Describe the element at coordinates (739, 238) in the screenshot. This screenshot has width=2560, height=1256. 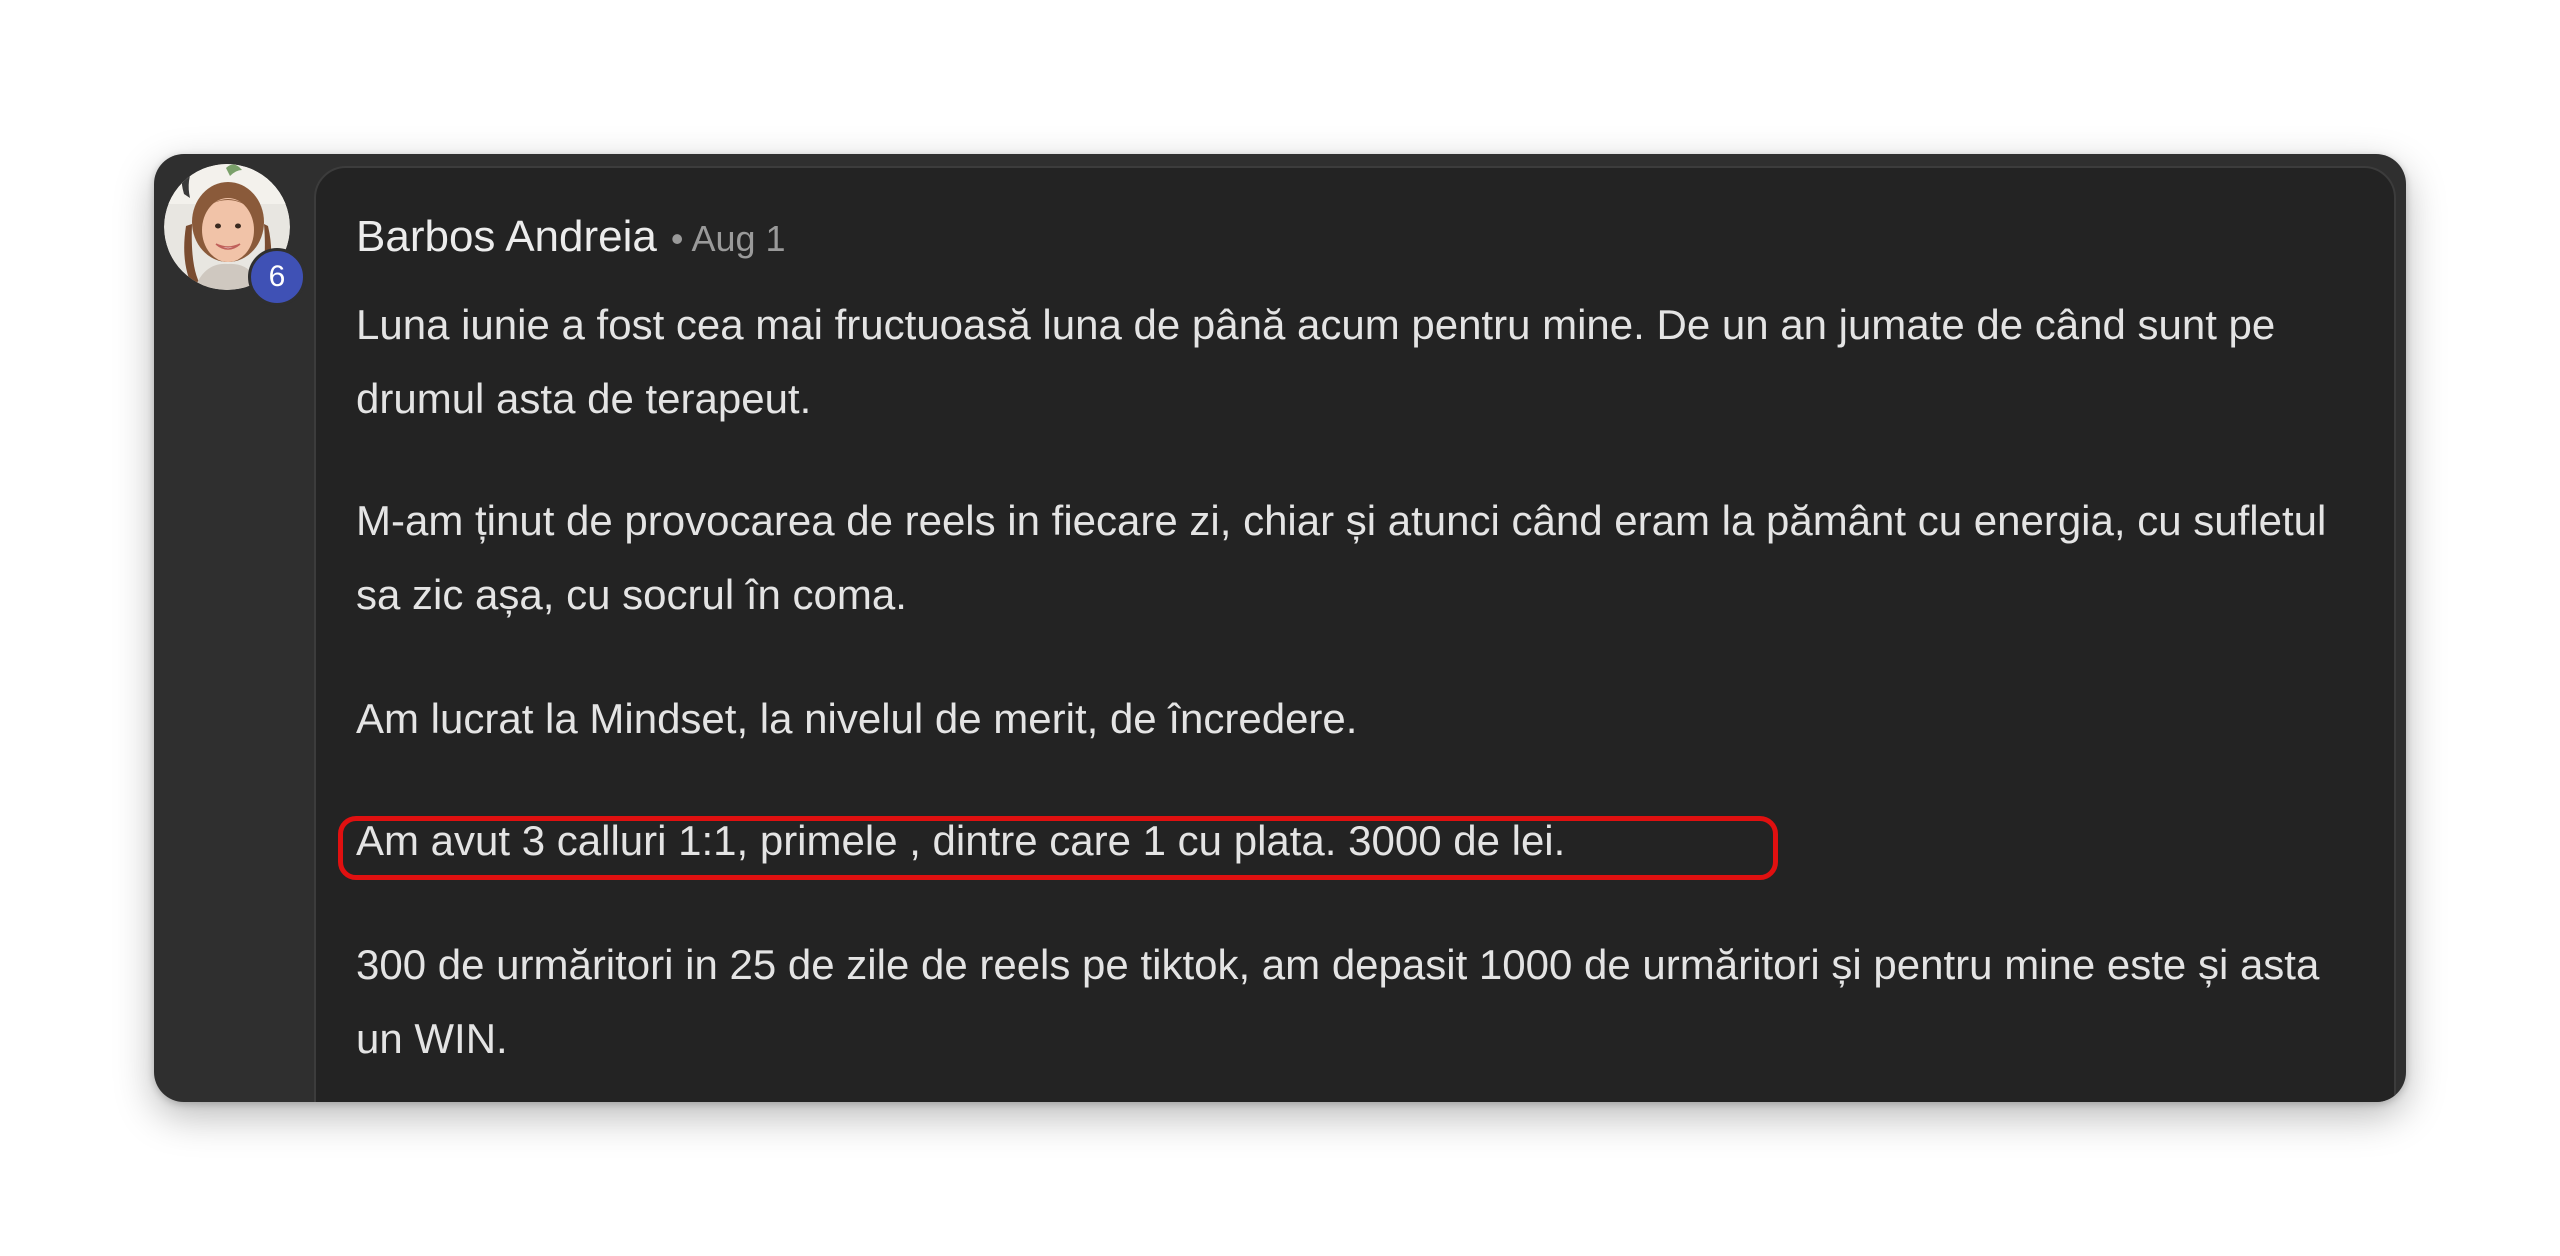
I see `comment-date: Aug 1` at that location.